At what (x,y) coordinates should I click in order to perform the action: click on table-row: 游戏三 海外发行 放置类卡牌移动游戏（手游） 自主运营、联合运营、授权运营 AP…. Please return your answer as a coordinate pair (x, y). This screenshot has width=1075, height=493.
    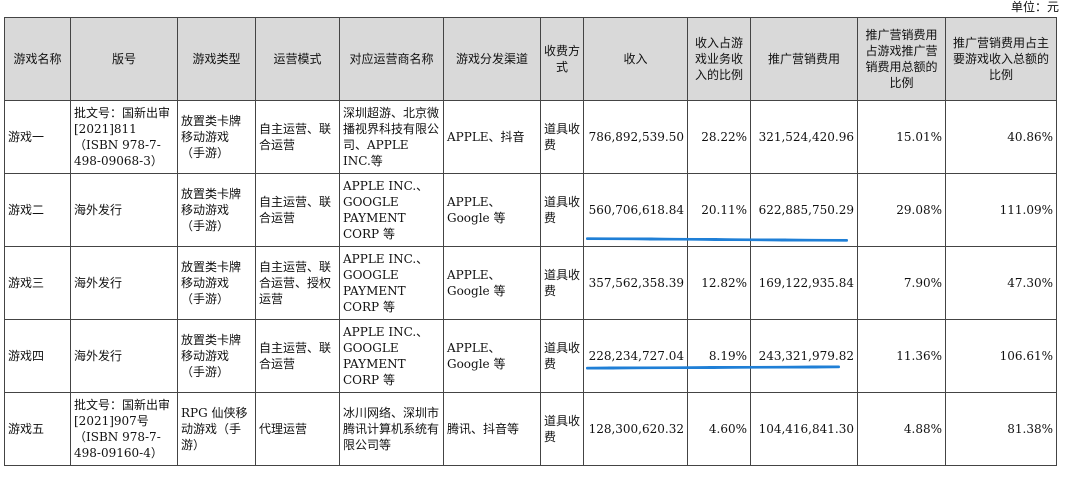
    Looking at the image, I should click on (530, 283).